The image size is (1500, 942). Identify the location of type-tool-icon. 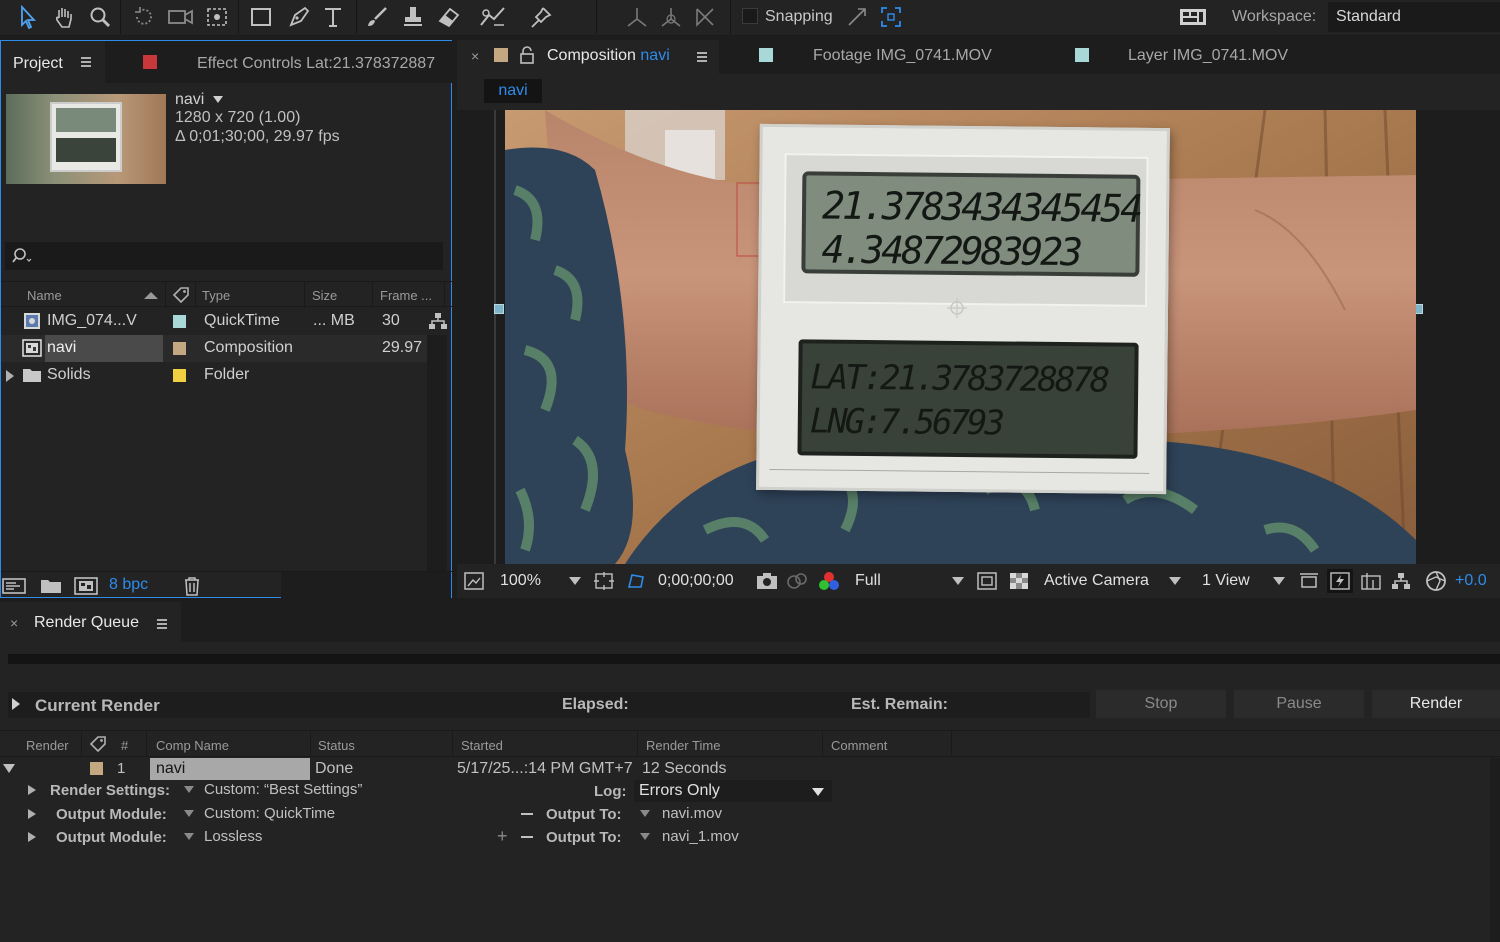
(333, 17).